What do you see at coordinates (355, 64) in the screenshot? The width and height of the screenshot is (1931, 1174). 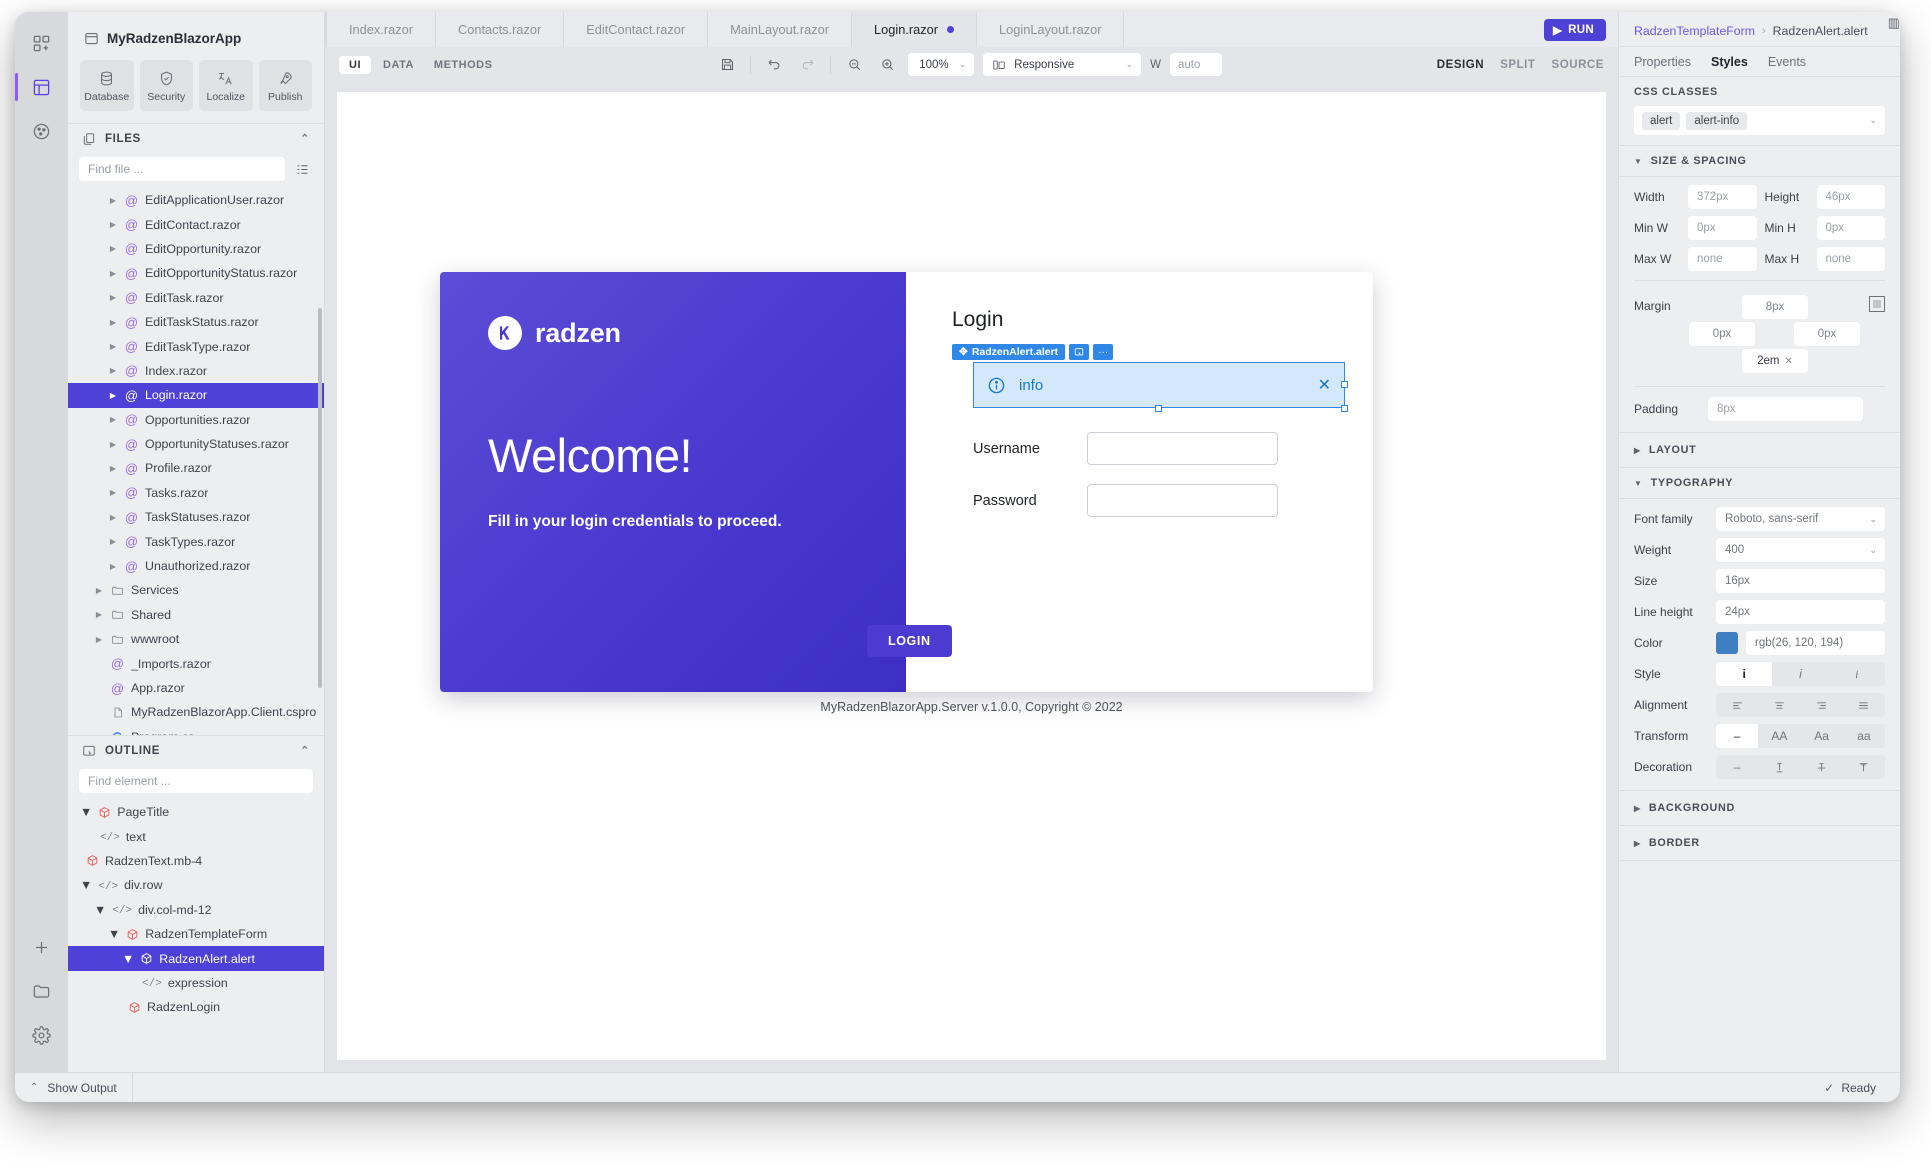 I see `mode-ui: UI` at bounding box center [355, 64].